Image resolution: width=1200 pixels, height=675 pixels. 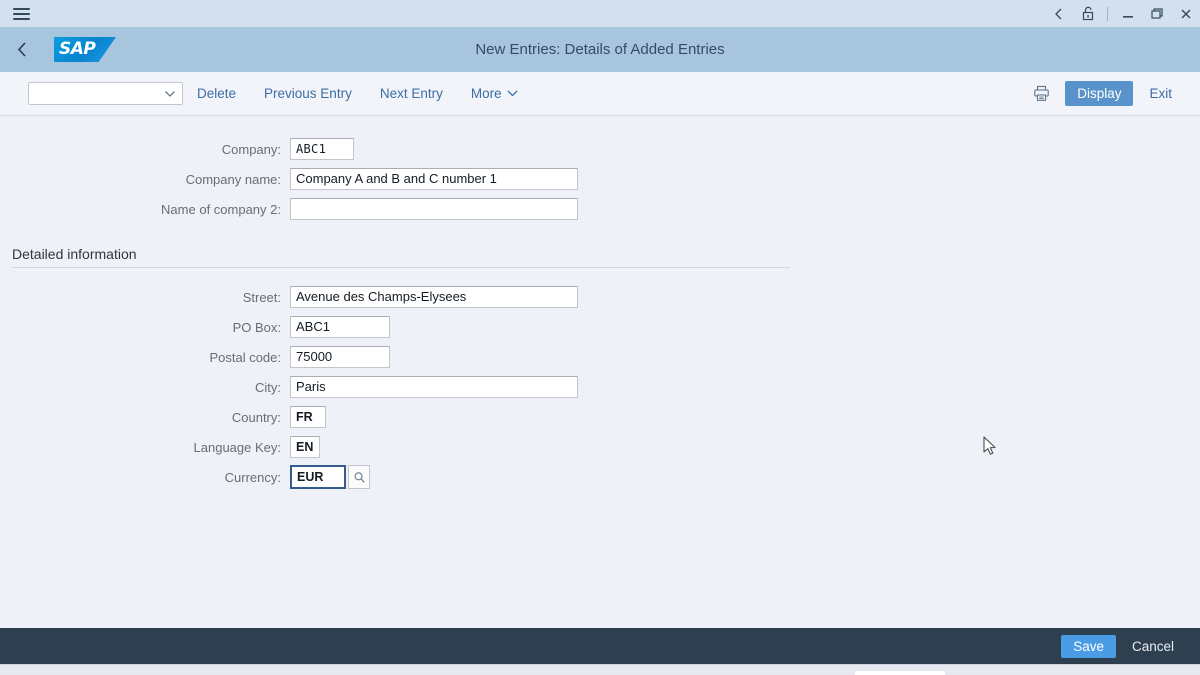 What do you see at coordinates (251, 149) in the screenshot?
I see `company-label: Company:` at bounding box center [251, 149].